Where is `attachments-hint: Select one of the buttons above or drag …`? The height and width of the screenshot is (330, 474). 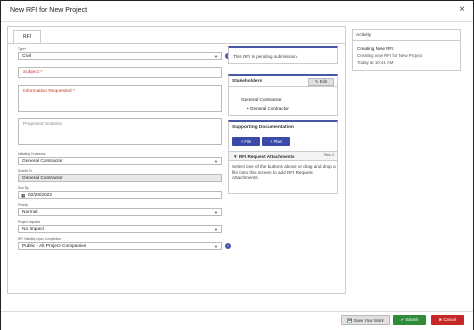 attachments-hint: Select one of the buttons above or drag … is located at coordinates (284, 172).